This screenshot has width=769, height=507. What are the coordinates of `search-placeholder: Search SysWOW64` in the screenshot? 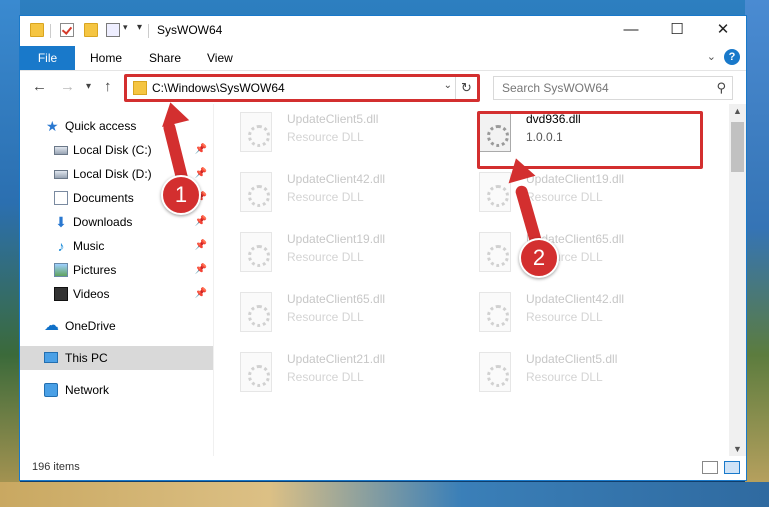 It's located at (555, 88).